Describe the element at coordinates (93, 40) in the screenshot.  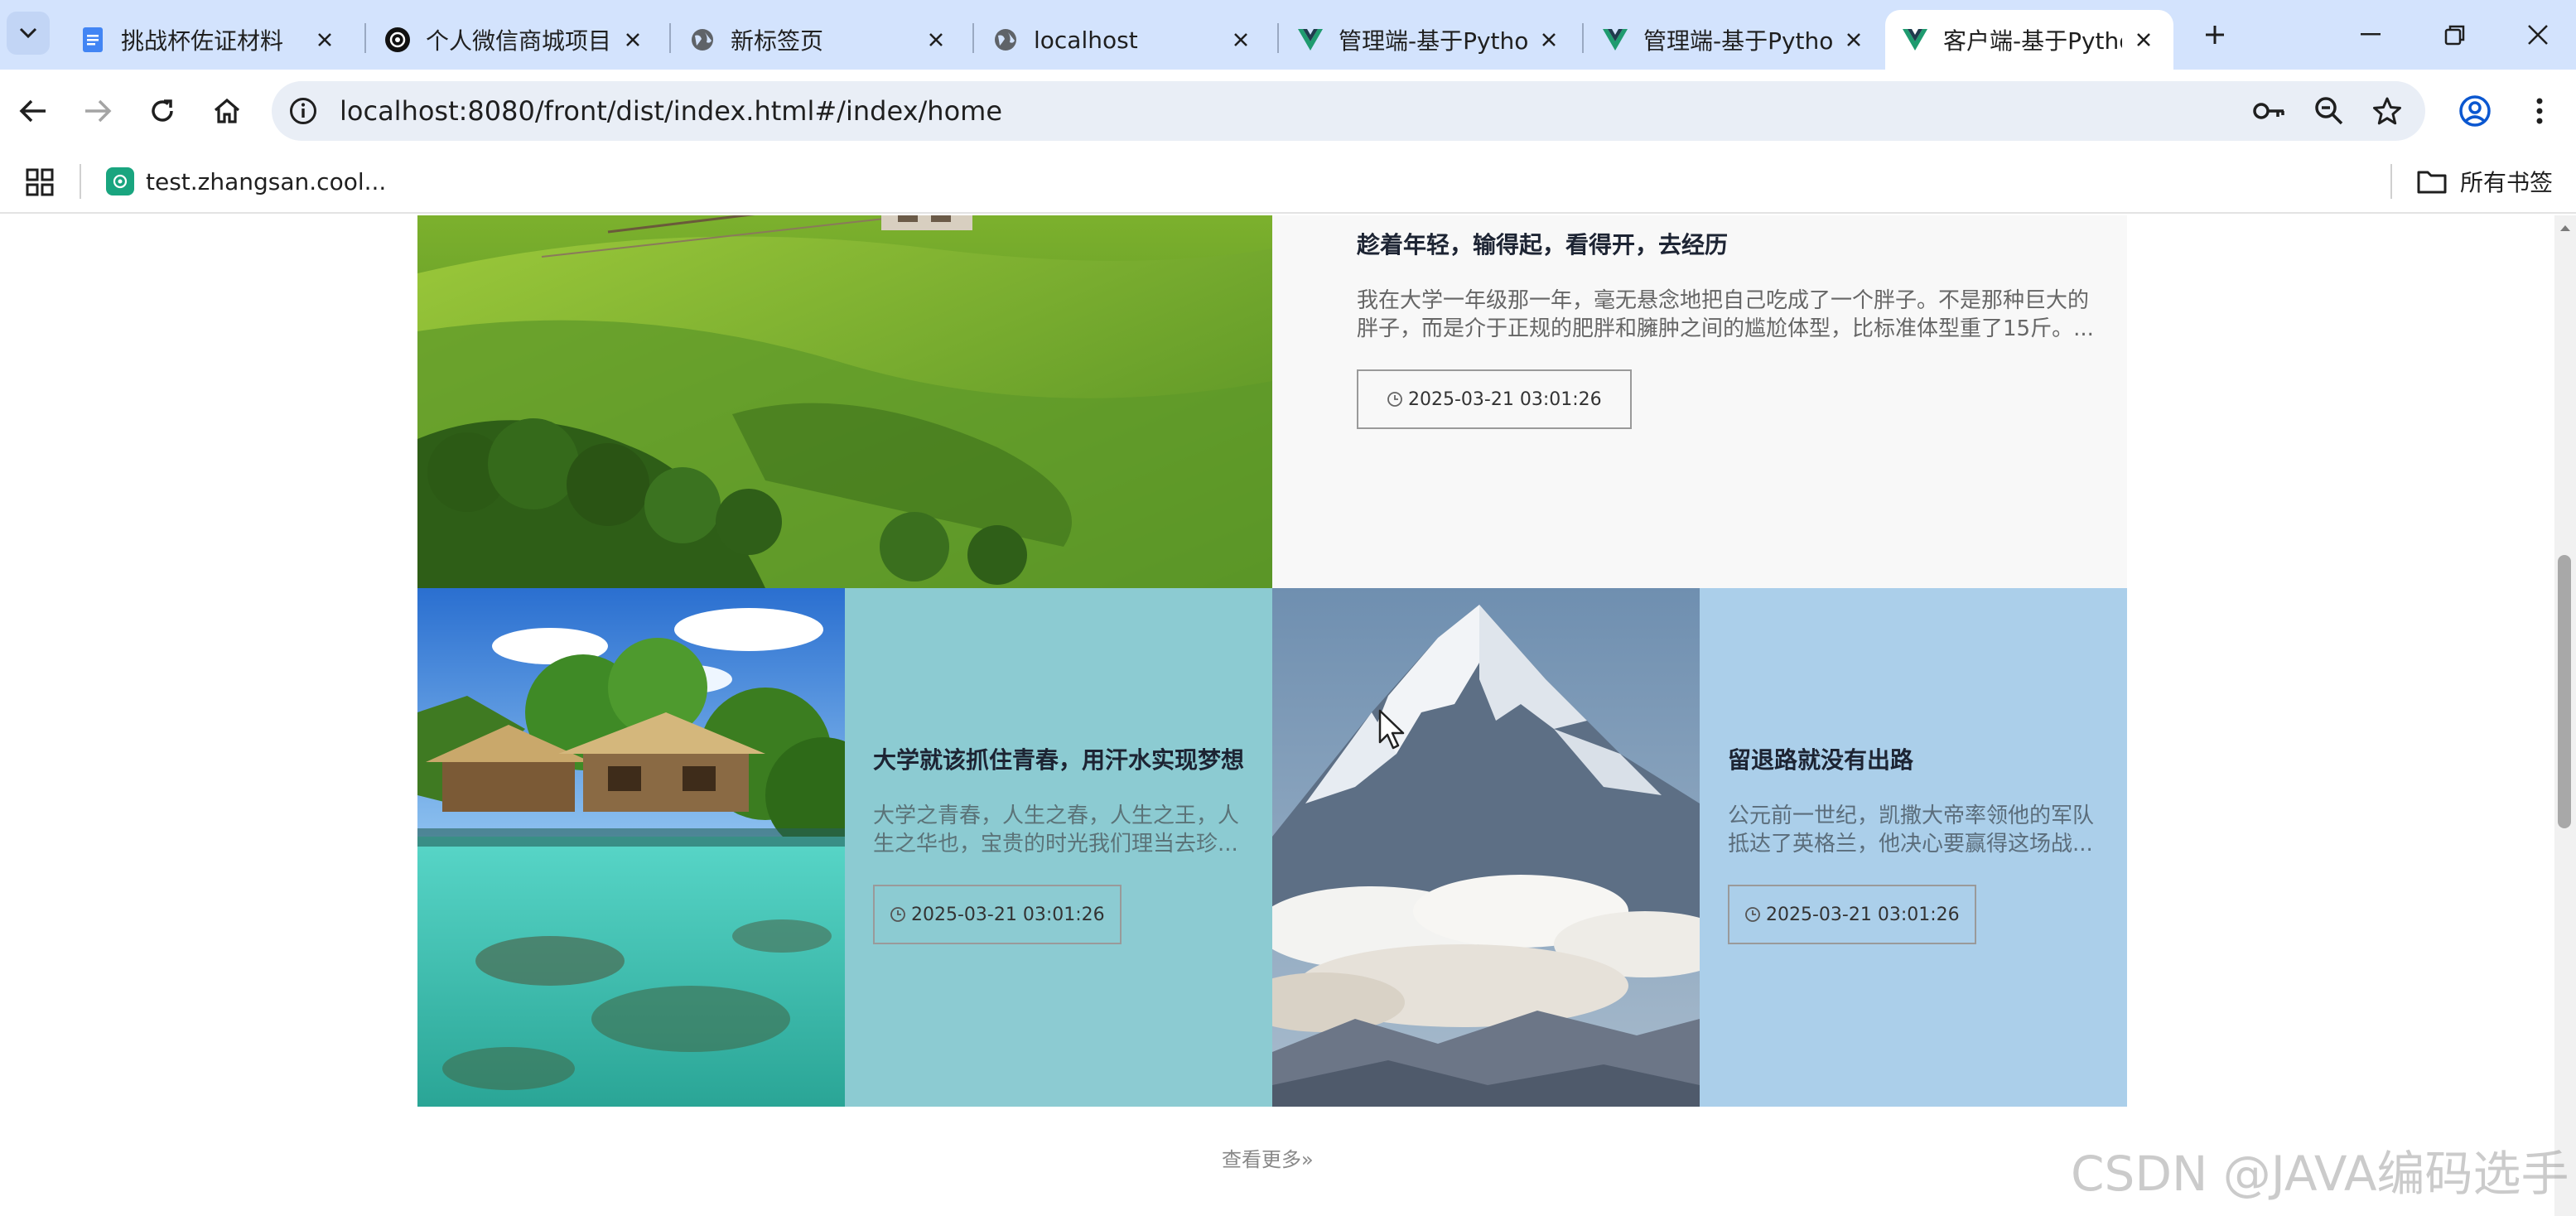
I see `docs-icon` at that location.